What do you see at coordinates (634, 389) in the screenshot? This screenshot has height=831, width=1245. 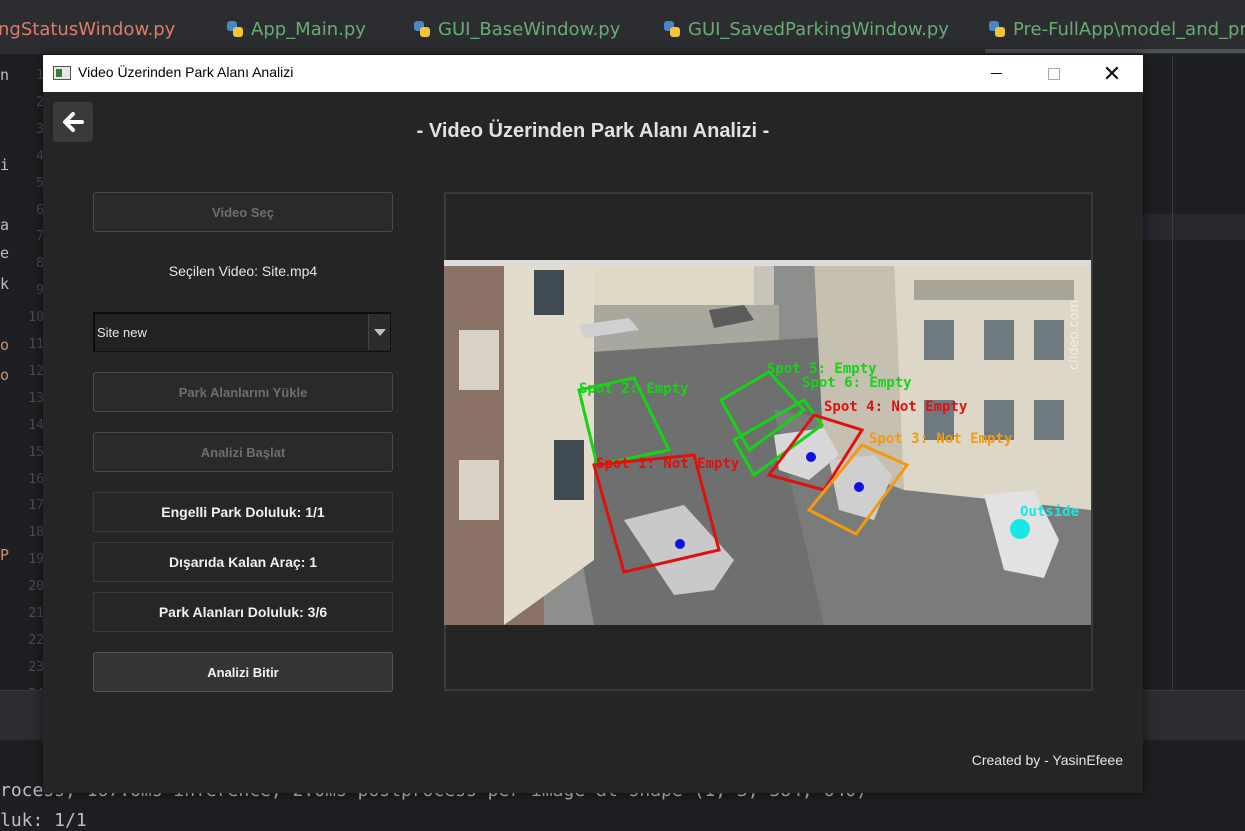 I see `spot-2-label: Spot 2: Empty` at bounding box center [634, 389].